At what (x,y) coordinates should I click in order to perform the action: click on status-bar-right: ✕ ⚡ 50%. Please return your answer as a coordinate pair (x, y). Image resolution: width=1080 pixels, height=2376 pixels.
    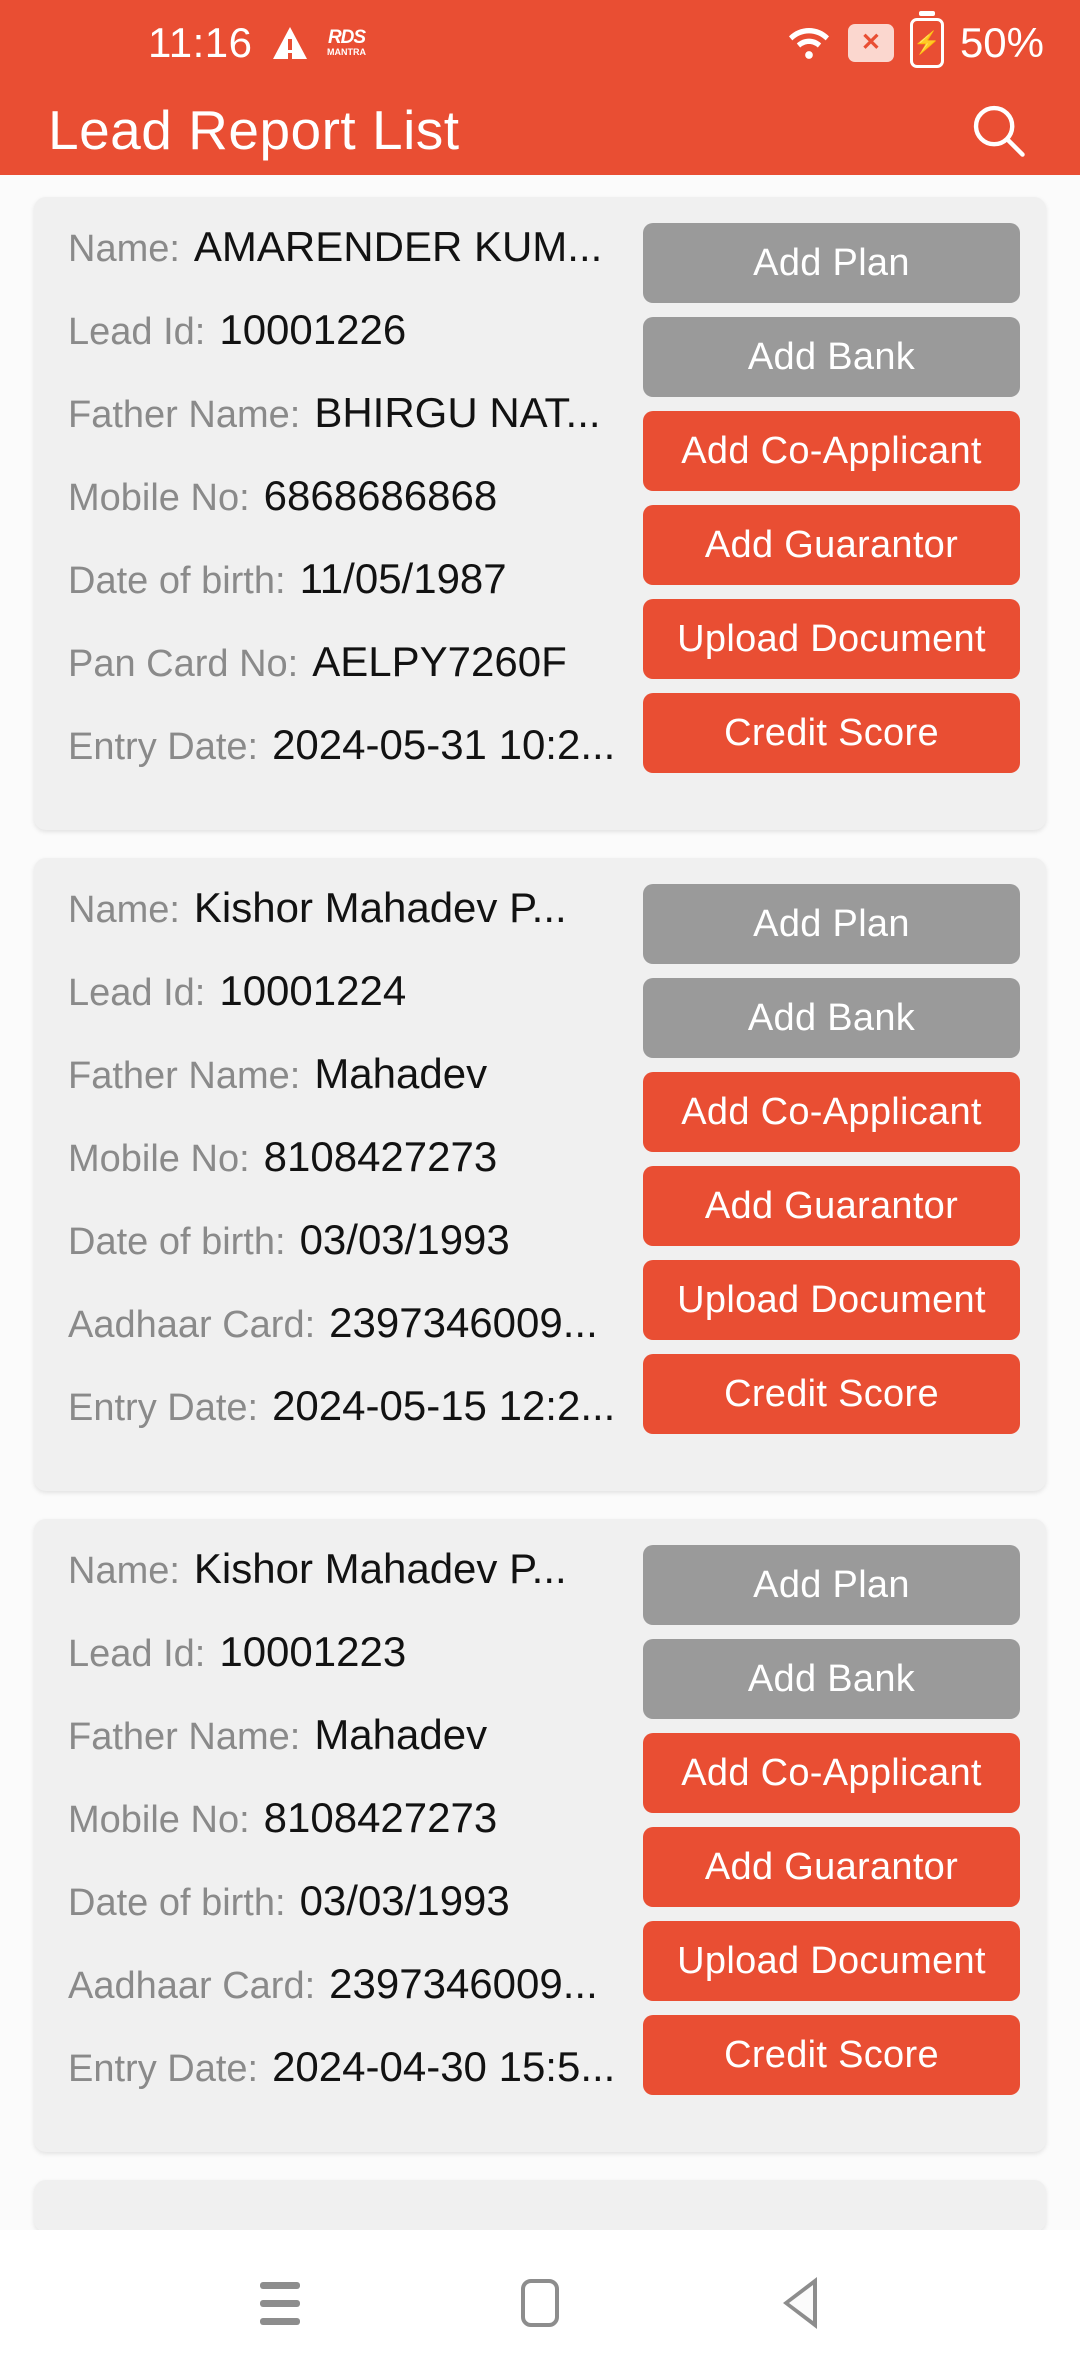
    Looking at the image, I should click on (915, 42).